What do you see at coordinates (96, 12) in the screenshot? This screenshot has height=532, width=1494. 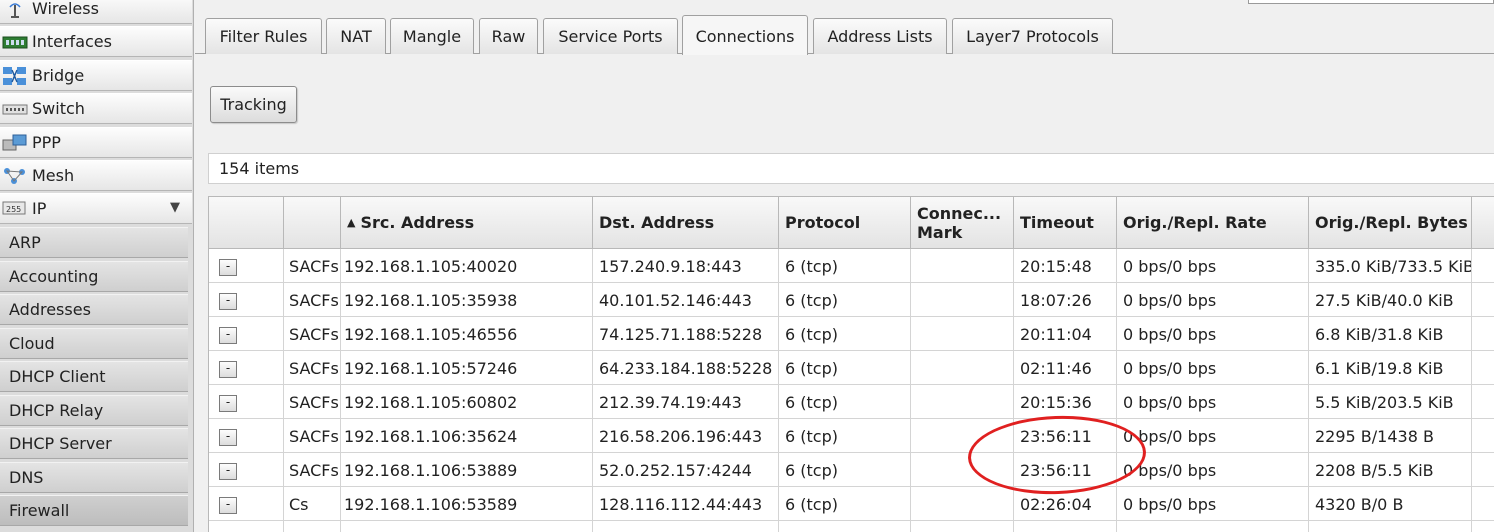 I see `sidebar-item-wireless: Wireless` at bounding box center [96, 12].